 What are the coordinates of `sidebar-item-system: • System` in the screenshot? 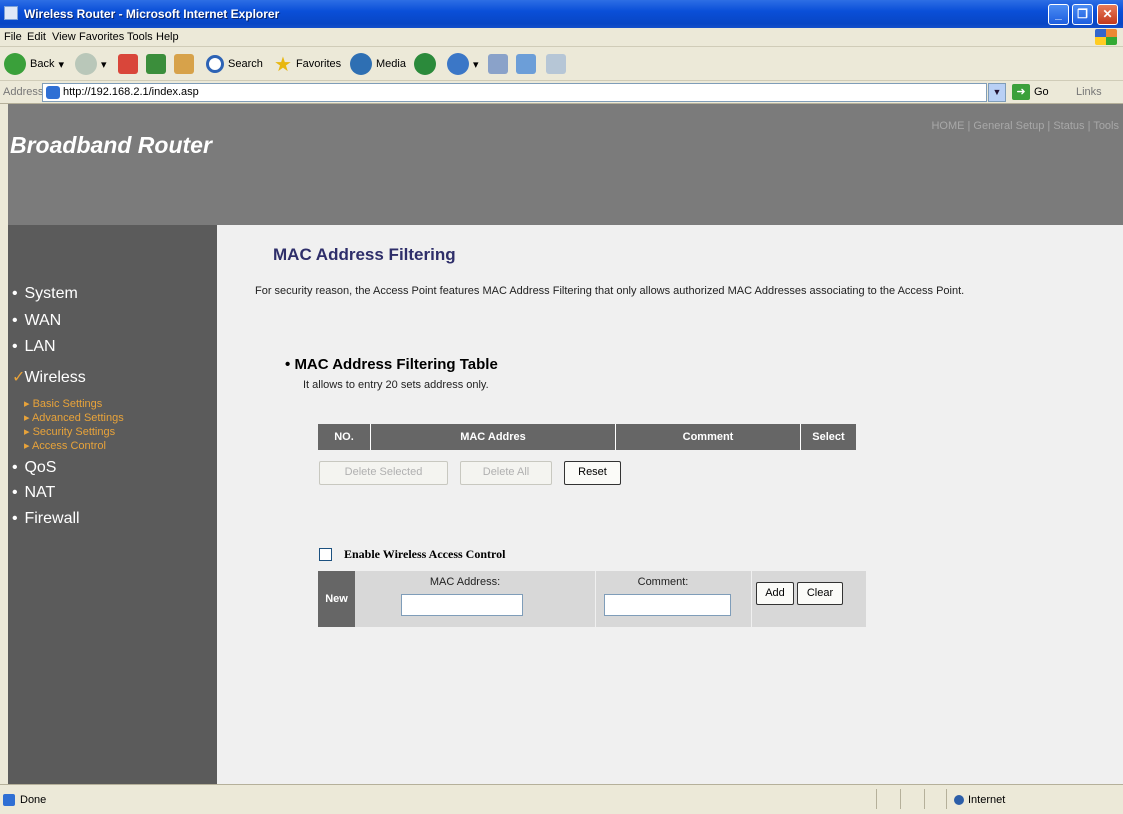 It's located at (45, 294).